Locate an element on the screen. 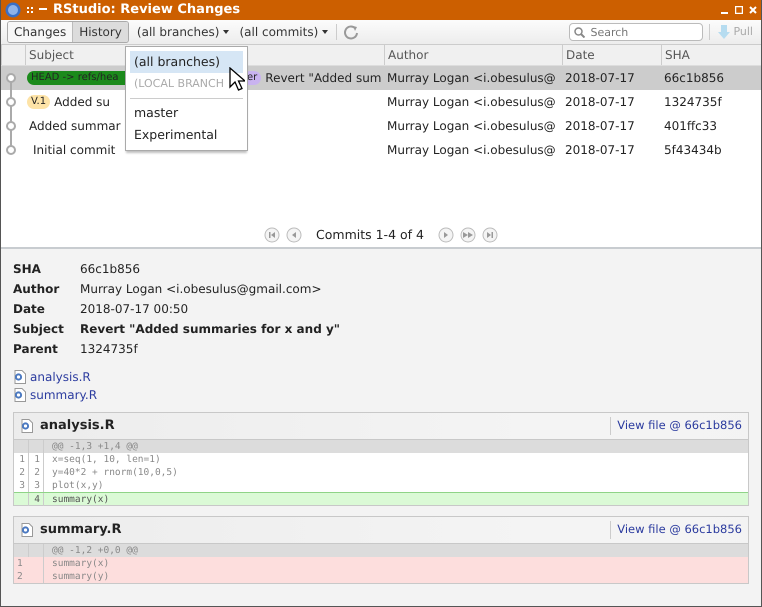 This screenshot has height=607, width=762. hunk-header: @@ -1,3 +1,4 @@ is located at coordinates (95, 446).